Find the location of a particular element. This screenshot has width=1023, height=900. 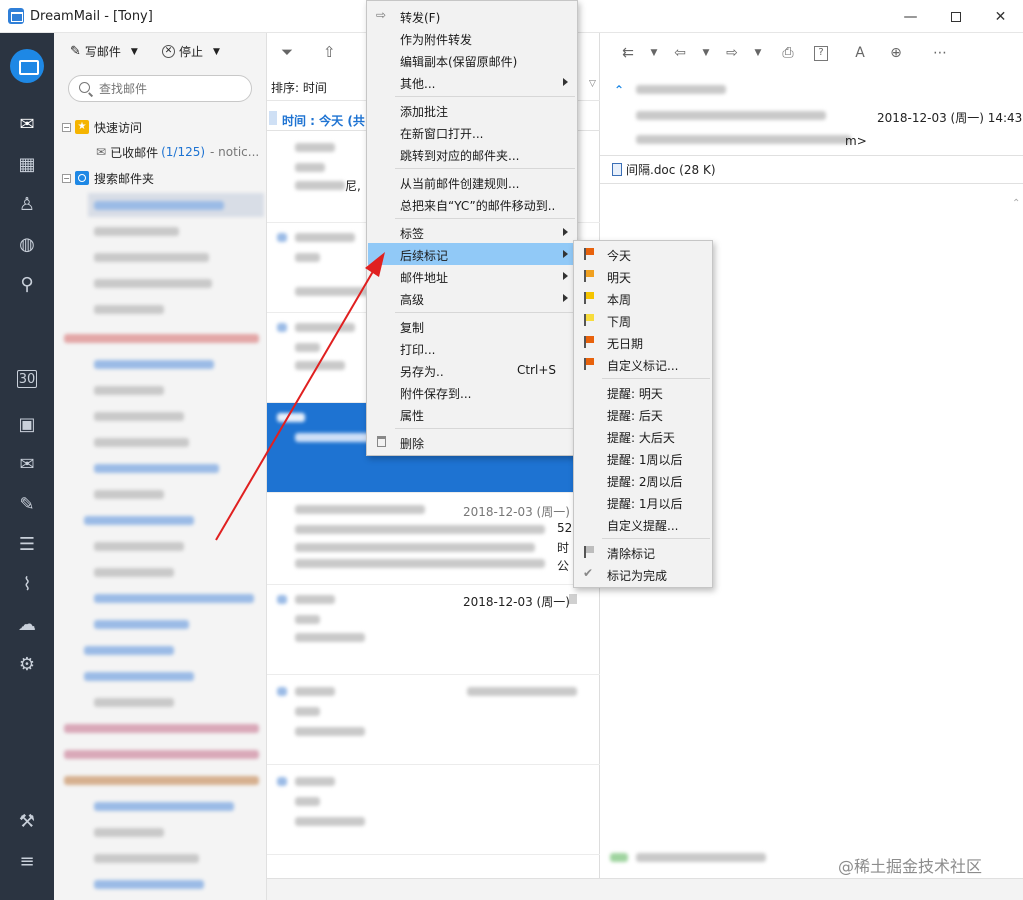

attachment-name: 间隔.doc (28 K) is located at coordinates (671, 169).